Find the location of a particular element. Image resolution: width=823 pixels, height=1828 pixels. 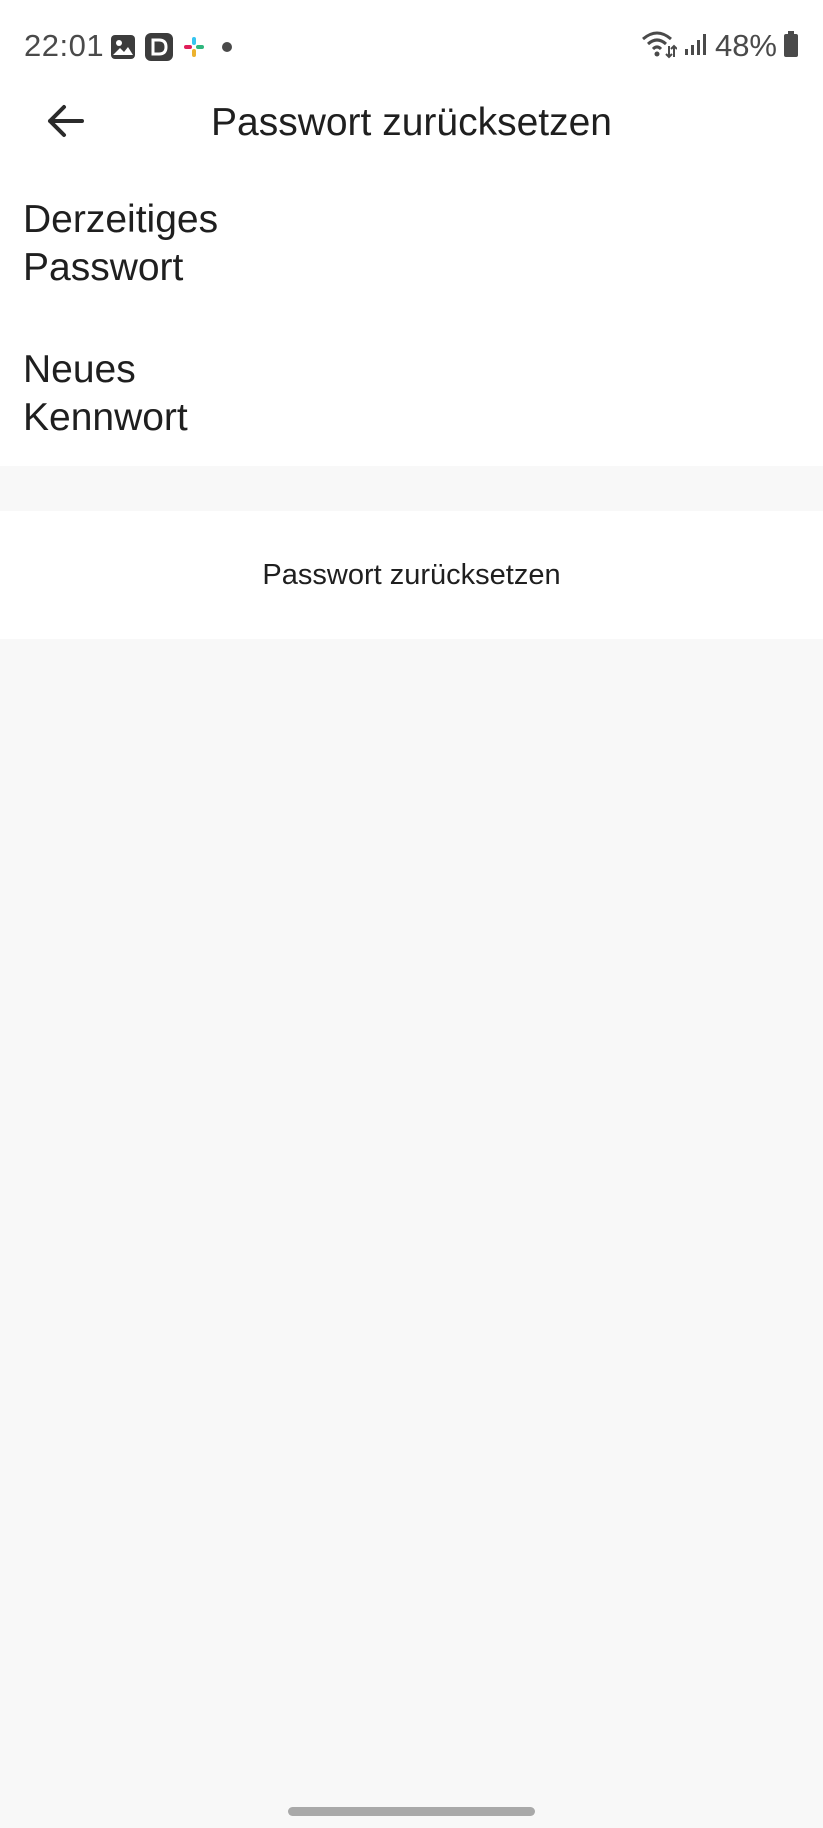

dot-icon is located at coordinates (227, 47).